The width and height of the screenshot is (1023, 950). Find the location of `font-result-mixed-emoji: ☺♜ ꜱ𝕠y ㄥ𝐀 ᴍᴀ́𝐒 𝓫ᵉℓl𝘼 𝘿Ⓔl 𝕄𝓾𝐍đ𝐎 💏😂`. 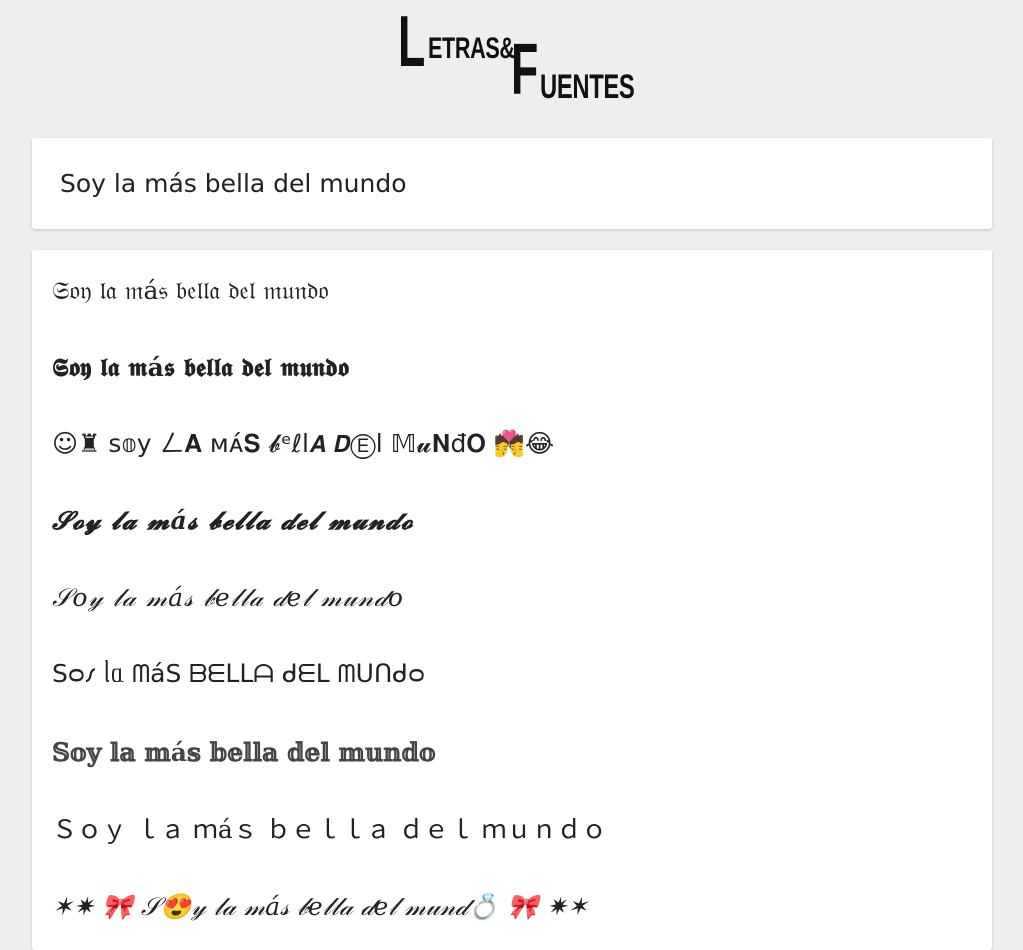

font-result-mixed-emoji: ☺♜ ꜱ𝕠y ㄥ𝐀 ᴍᴀ́𝐒 𝓫ᵉℓl𝘼 𝘿Ⓔl 𝕄𝓾𝐍đ𝐎 💏😂 is located at coordinates (512, 444).